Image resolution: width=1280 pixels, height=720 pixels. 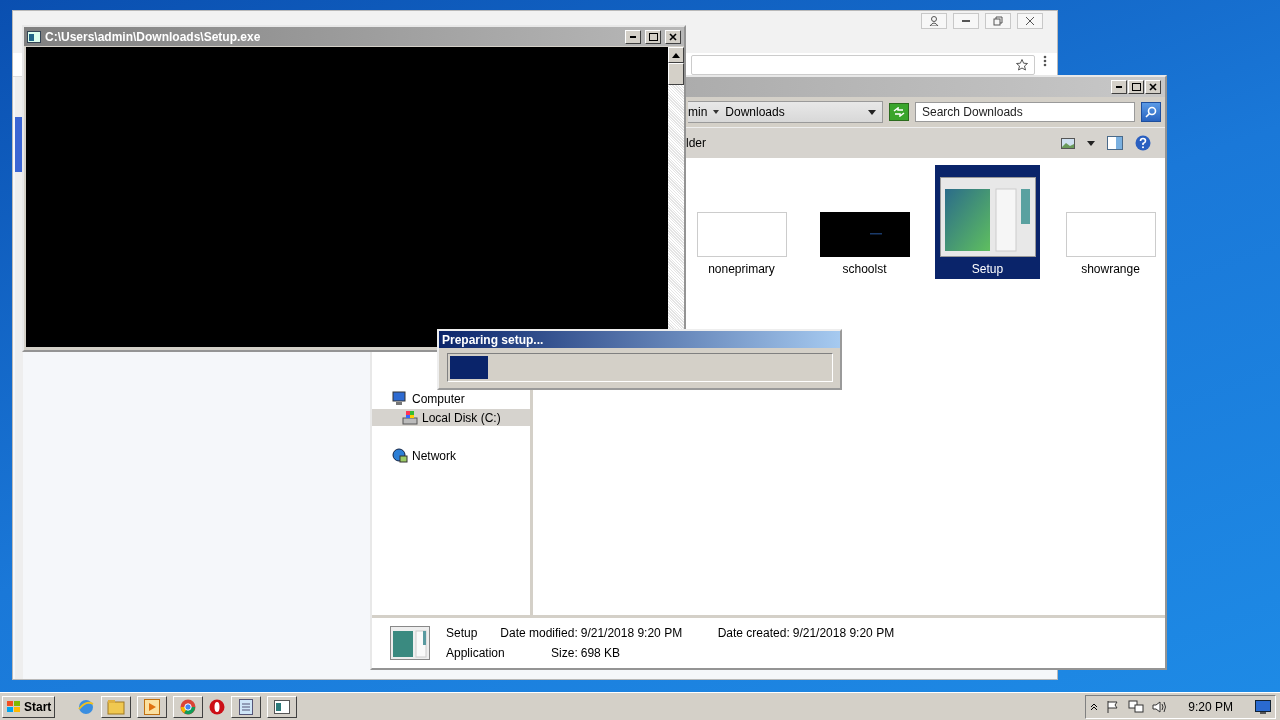 I want to click on speaker-icon, so click(x=1160, y=706).